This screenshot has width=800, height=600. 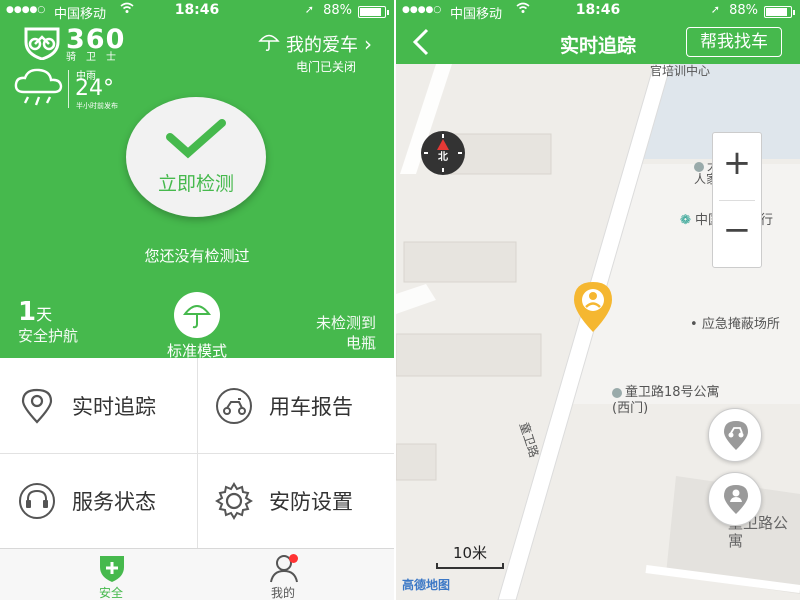 I want to click on mode-selector: 标准模式, so click(x=197, y=326).